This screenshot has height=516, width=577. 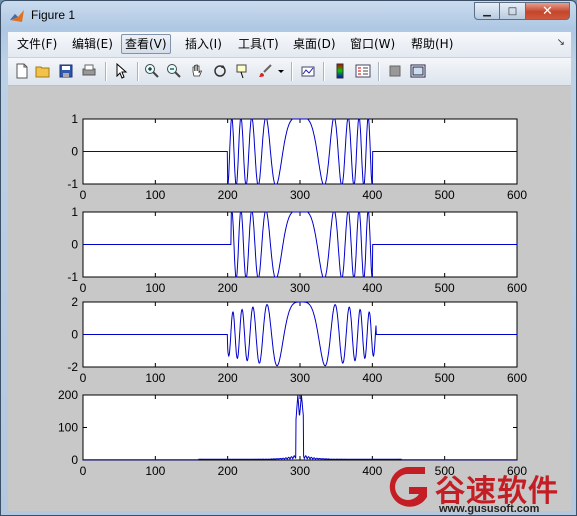 I want to click on save-icon, so click(x=66, y=71).